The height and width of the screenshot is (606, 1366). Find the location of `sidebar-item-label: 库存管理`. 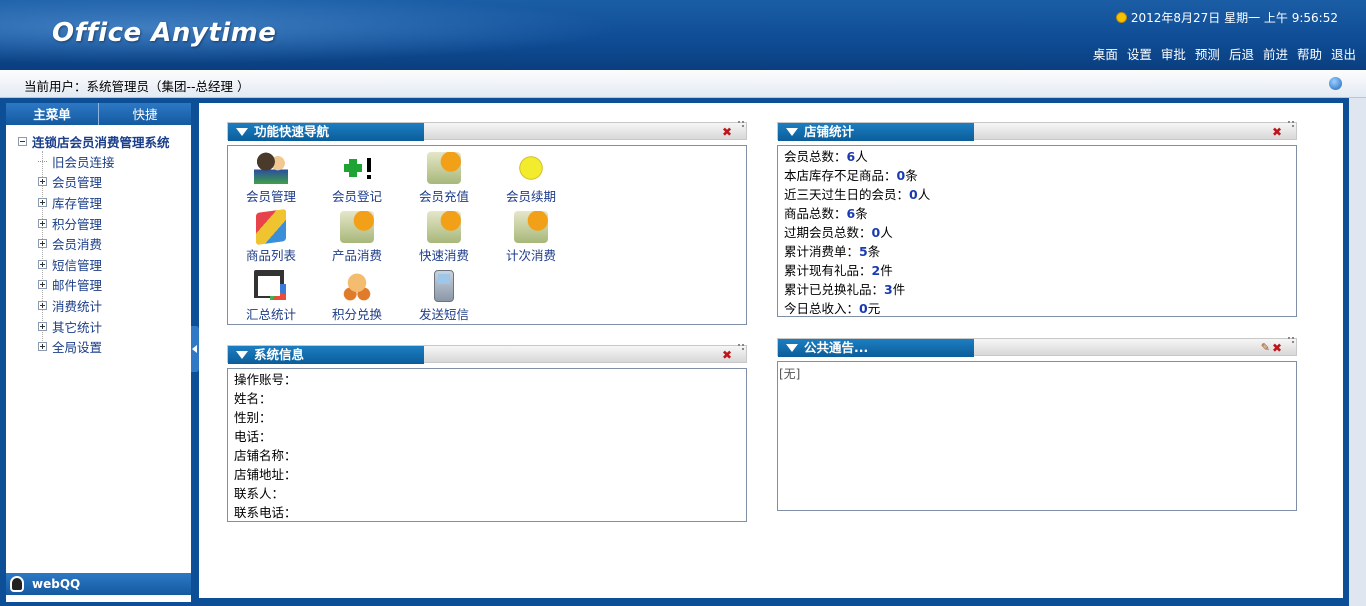

sidebar-item-label: 库存管理 is located at coordinates (77, 203).